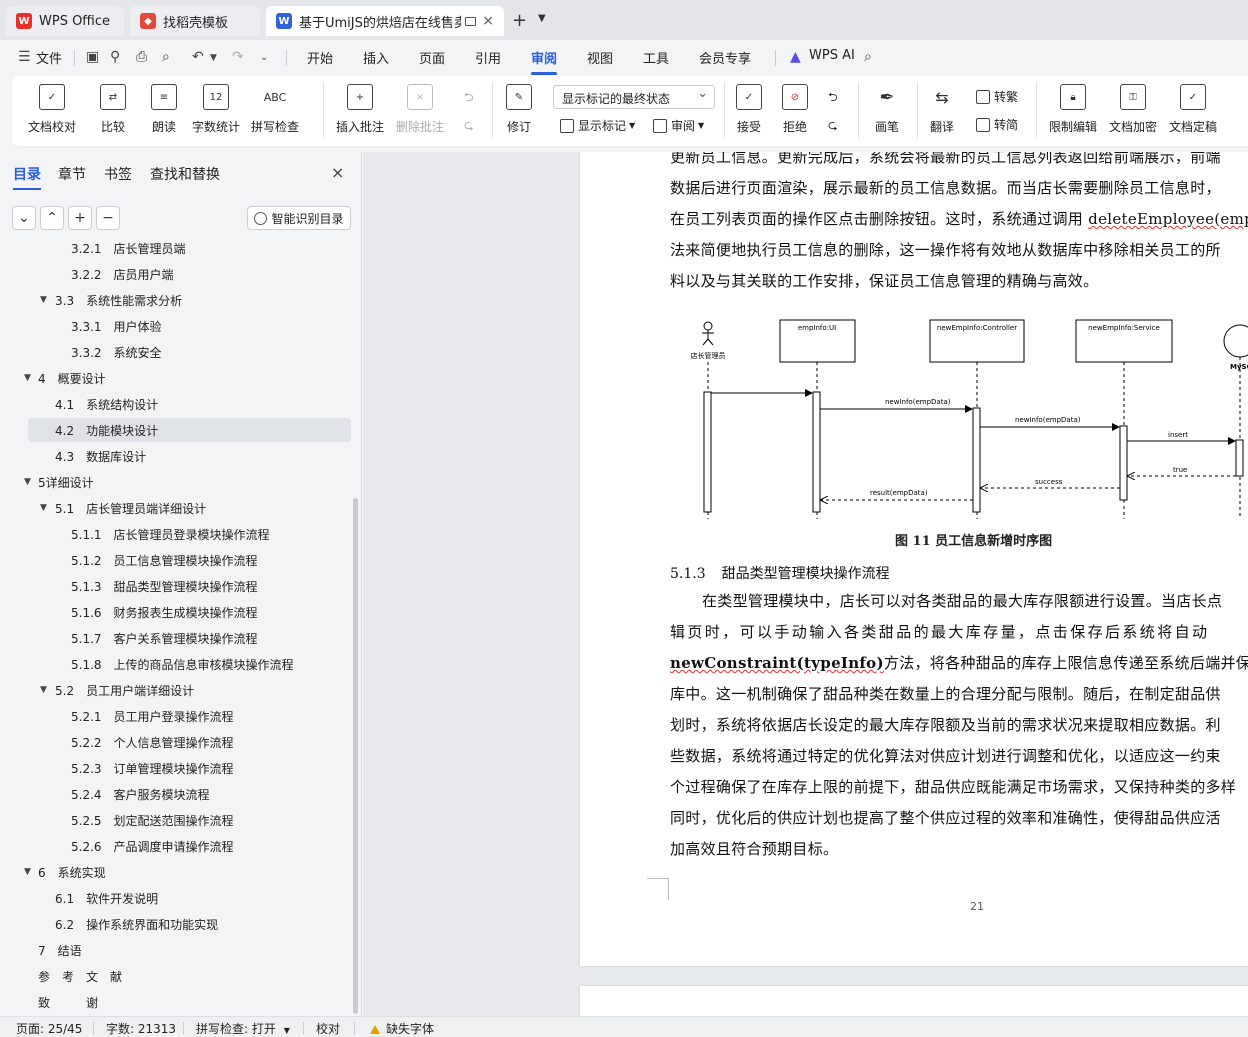 This screenshot has height=1037, width=1248. Describe the element at coordinates (27, 177) in the screenshot. I see `panel-tab-toc: 目录` at that location.